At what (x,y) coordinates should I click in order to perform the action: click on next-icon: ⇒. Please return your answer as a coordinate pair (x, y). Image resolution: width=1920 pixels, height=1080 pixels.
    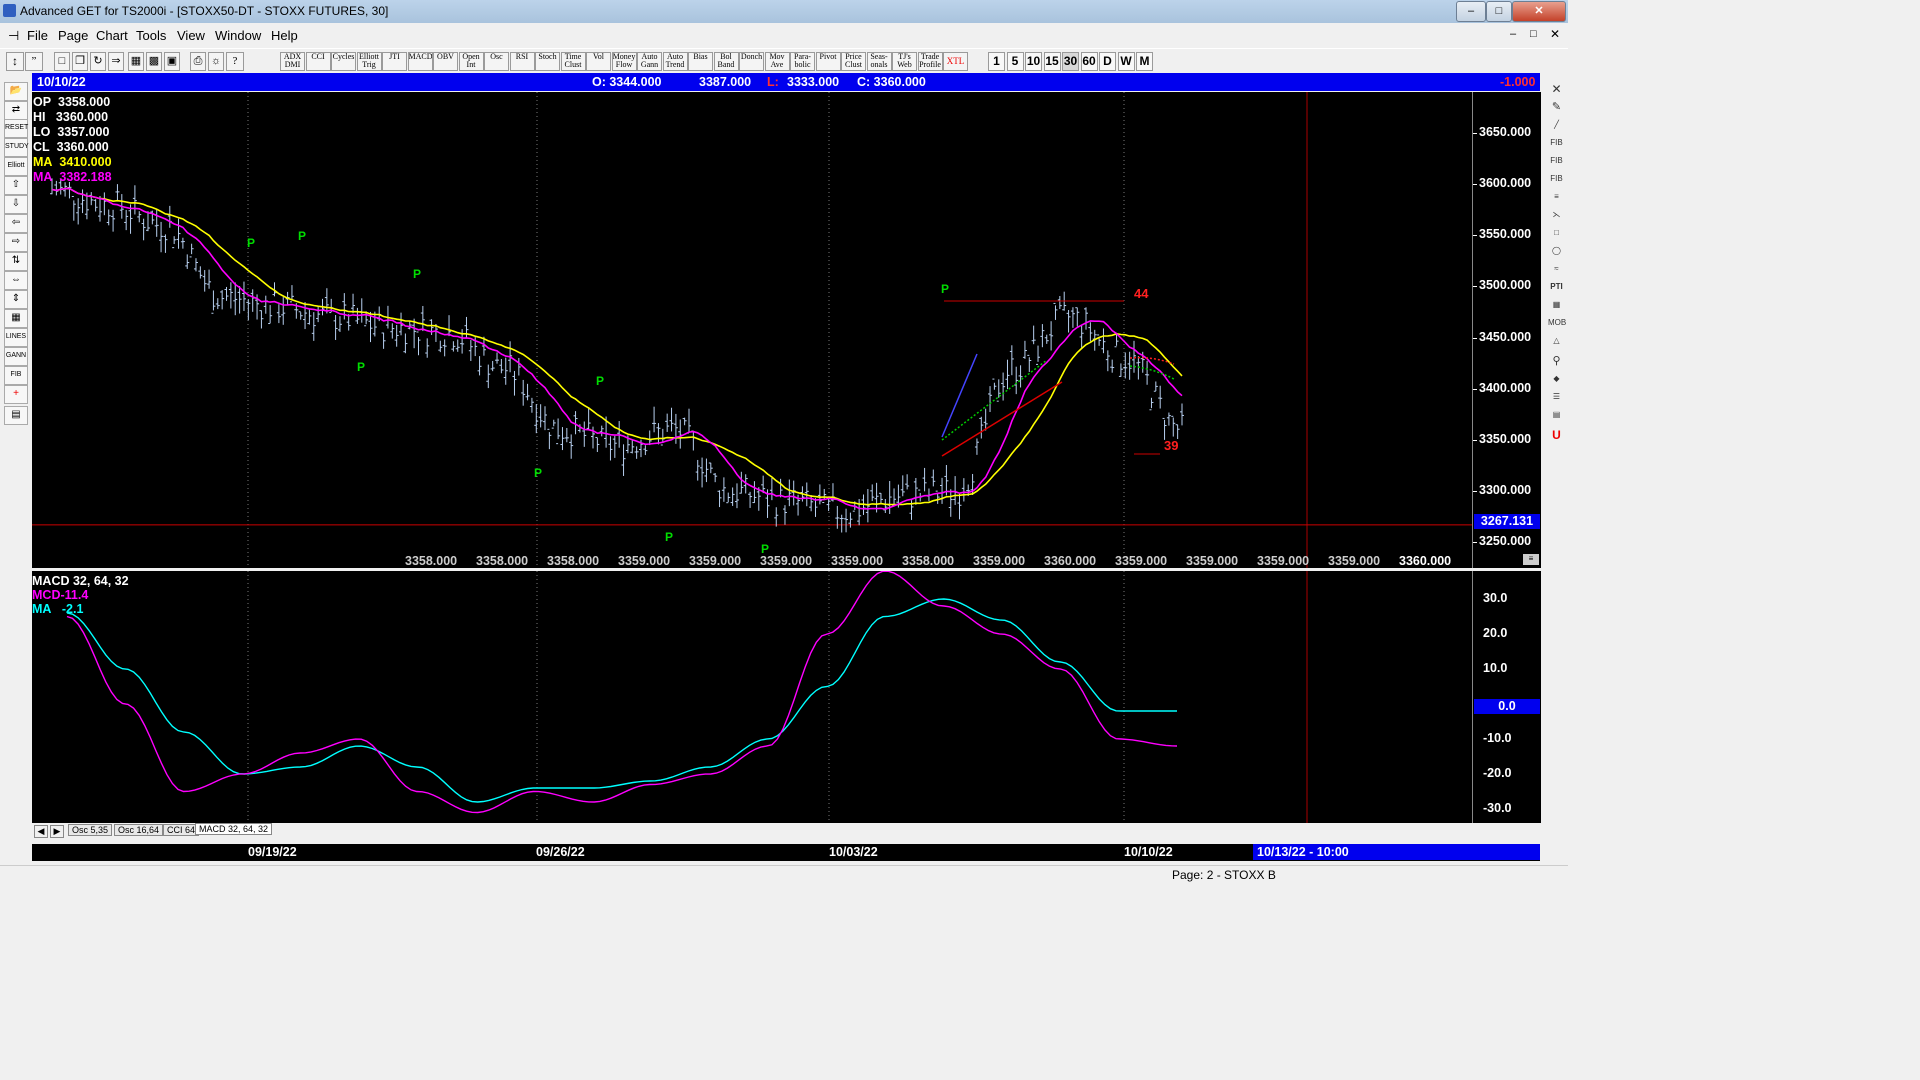
    Looking at the image, I should click on (116, 61).